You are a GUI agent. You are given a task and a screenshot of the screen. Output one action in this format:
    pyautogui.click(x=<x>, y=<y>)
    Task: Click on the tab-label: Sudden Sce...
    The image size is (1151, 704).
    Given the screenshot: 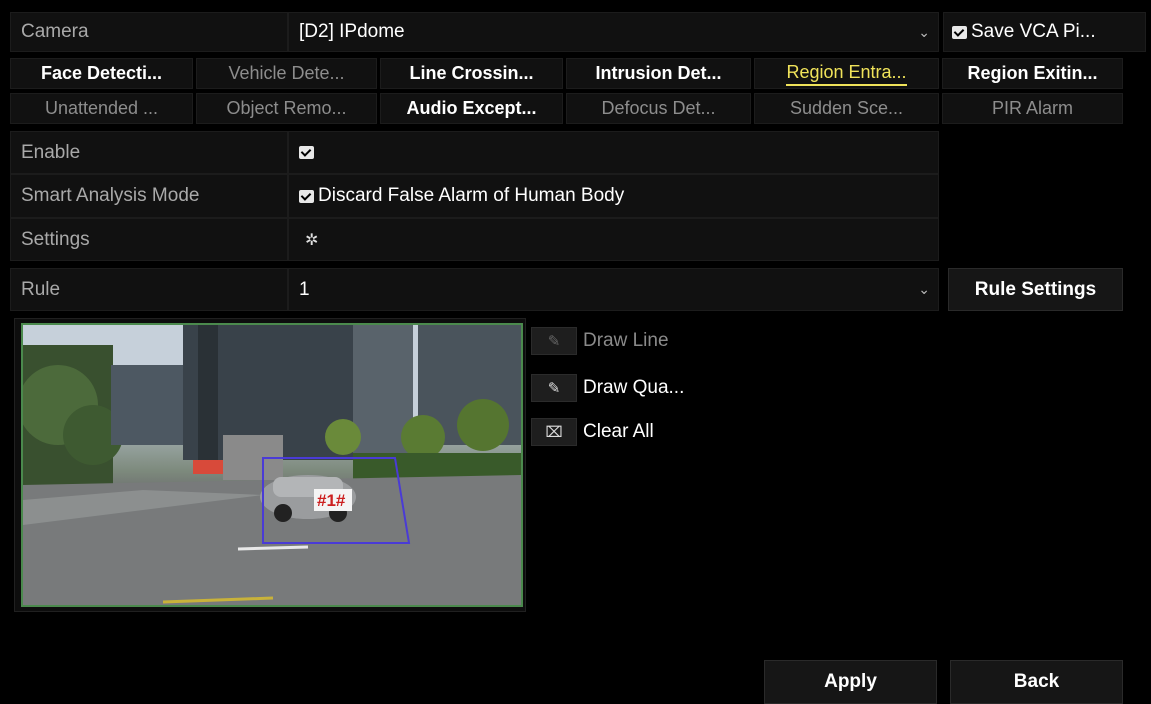 What is the action you would take?
    pyautogui.click(x=846, y=108)
    